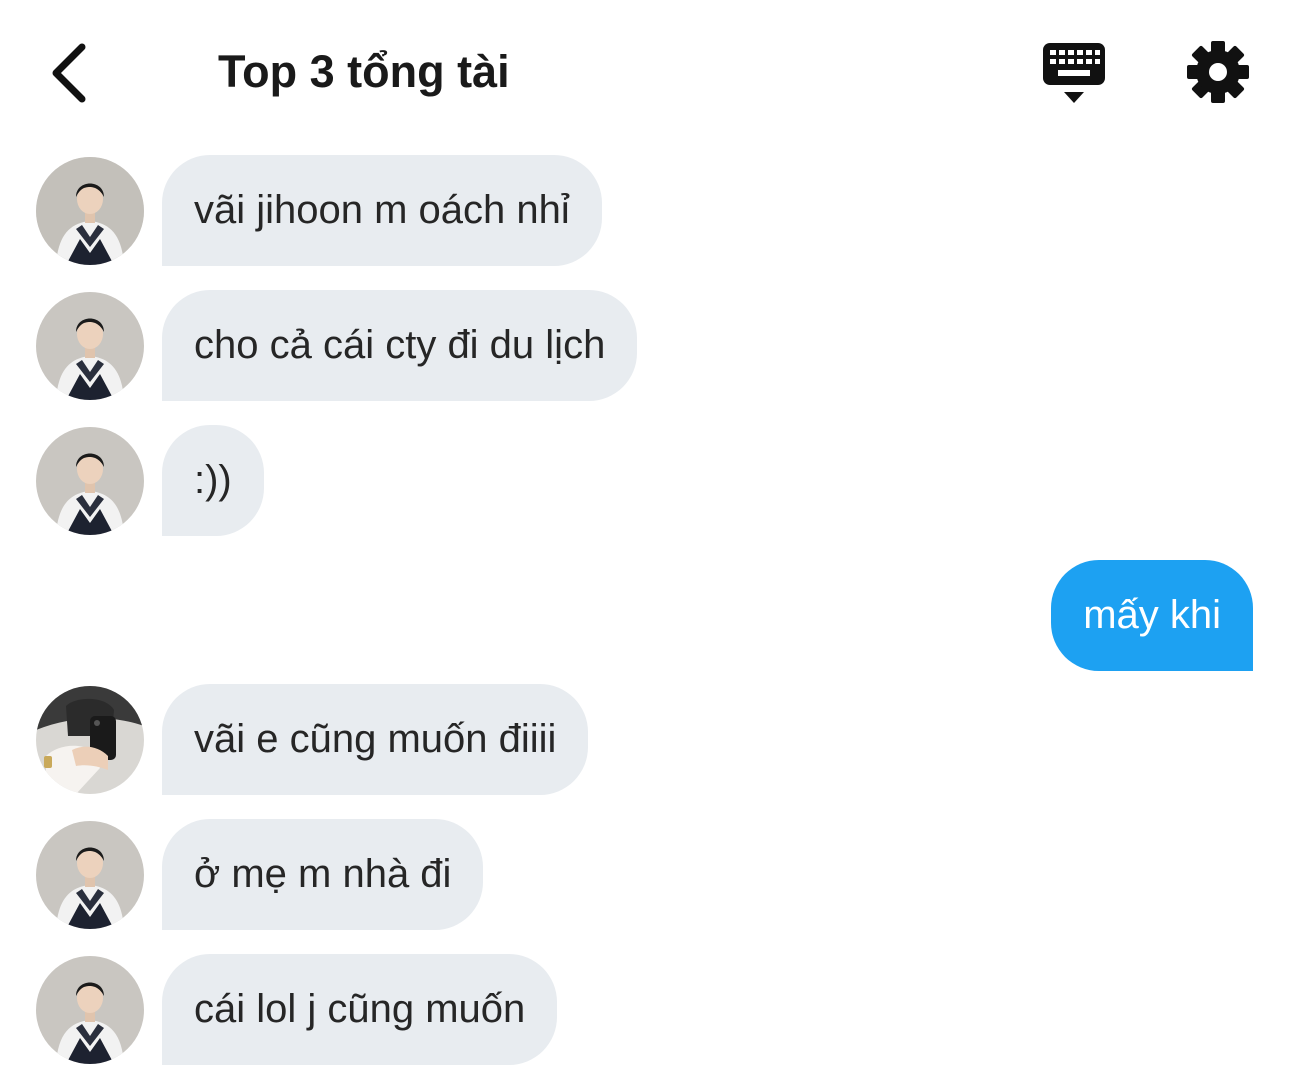 This screenshot has width=1290, height=1083. What do you see at coordinates (382, 210) in the screenshot?
I see `incoming-message-bubble: vãi jihoon m oách nhỉ` at bounding box center [382, 210].